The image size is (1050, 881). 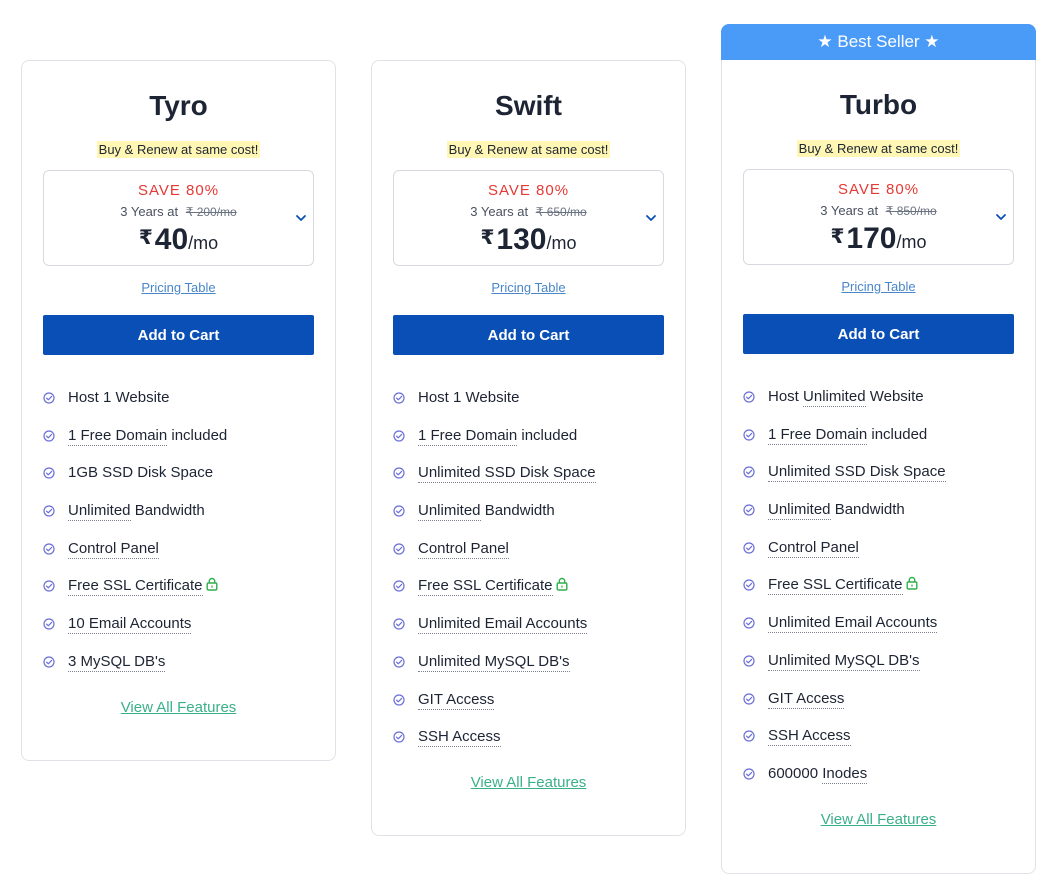 I want to click on feature-tooltip-term: 10 Email Accounts, so click(x=130, y=625).